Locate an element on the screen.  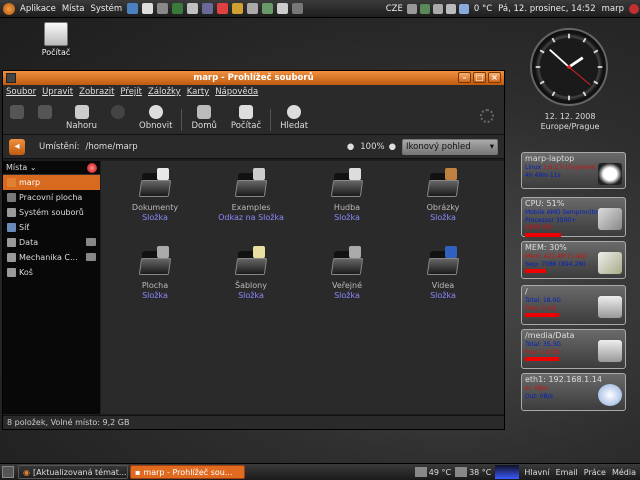
search-button: Hledat is located at coordinates (294, 118).